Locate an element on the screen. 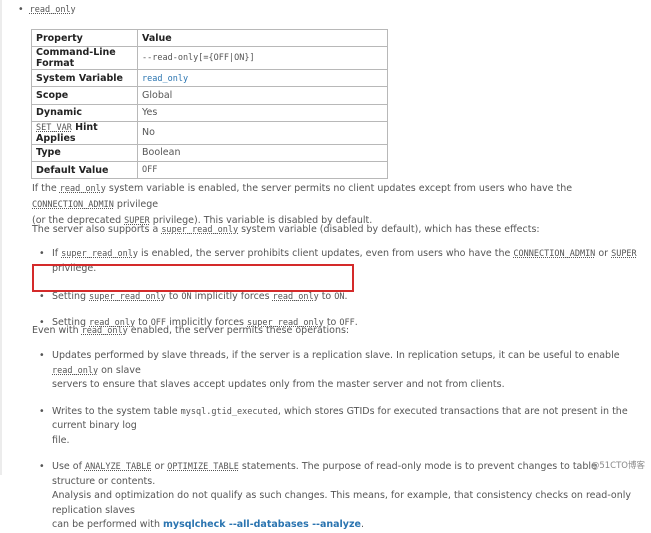  mysqlcheck-link: mysqlcheck --all-databases --analyze is located at coordinates (262, 524).